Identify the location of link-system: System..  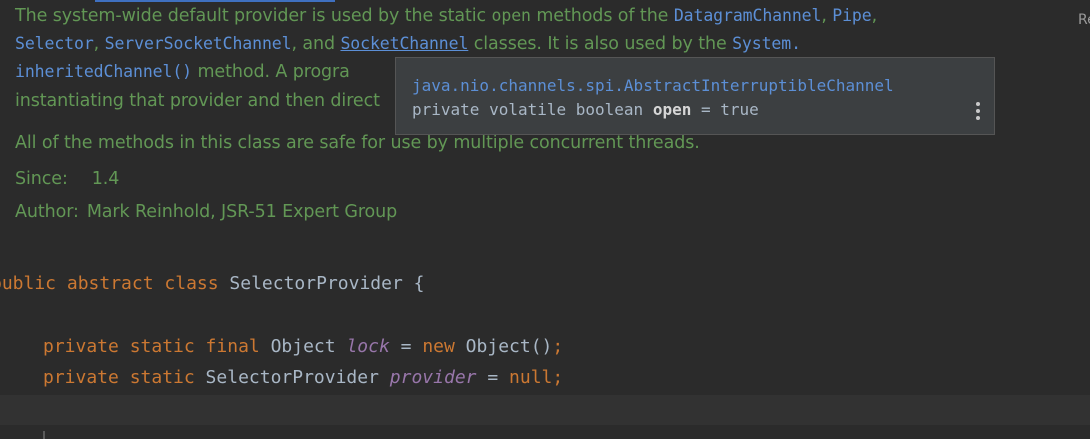
(766, 43).